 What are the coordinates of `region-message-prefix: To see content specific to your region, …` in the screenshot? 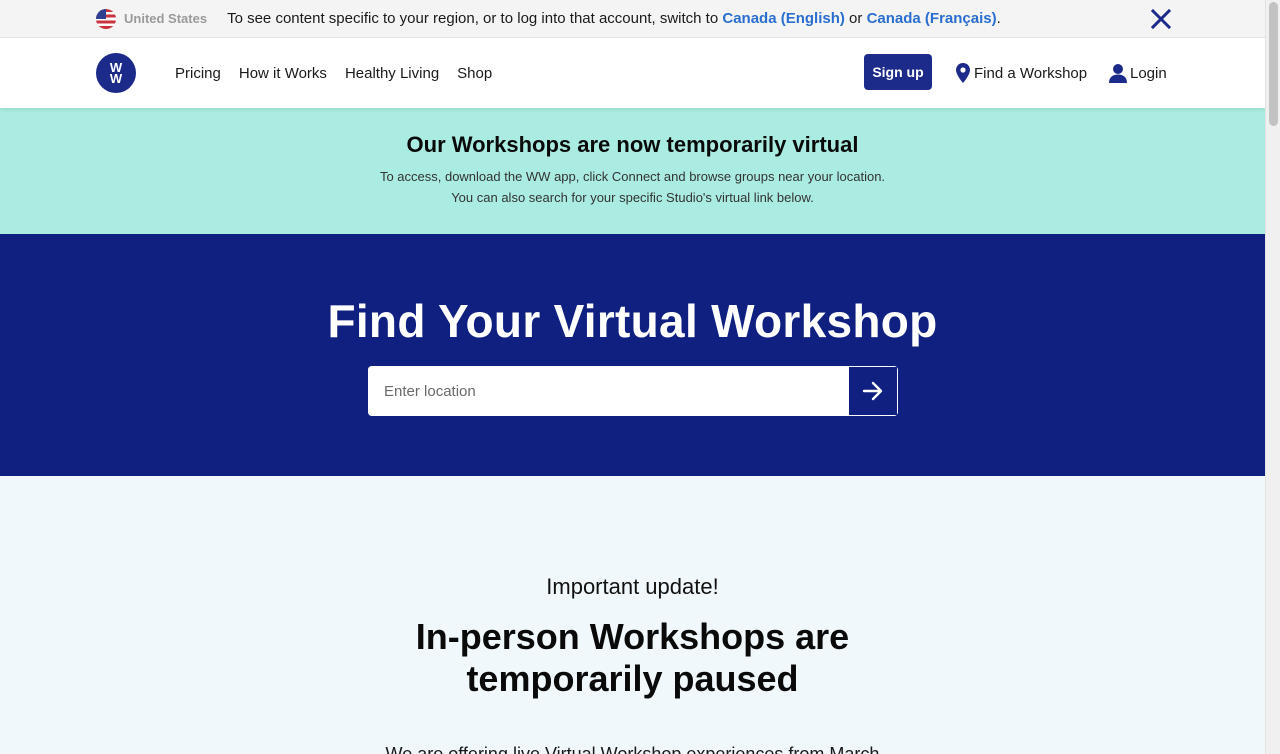 It's located at (475, 18).